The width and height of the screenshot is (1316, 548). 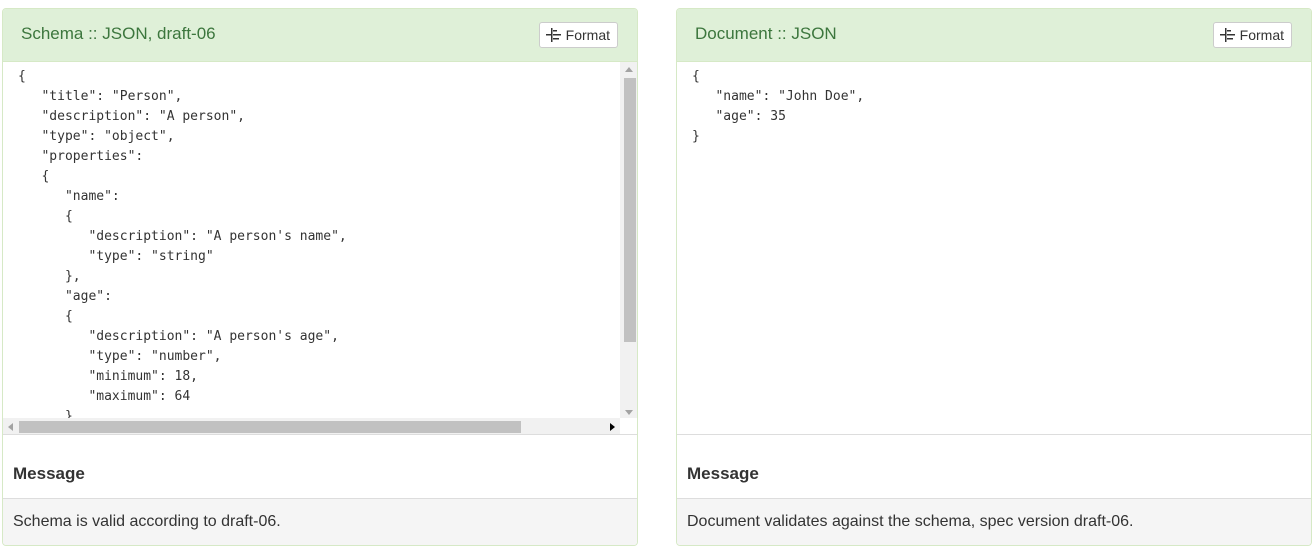 I want to click on schema-message-heading: Message, so click(x=49, y=473).